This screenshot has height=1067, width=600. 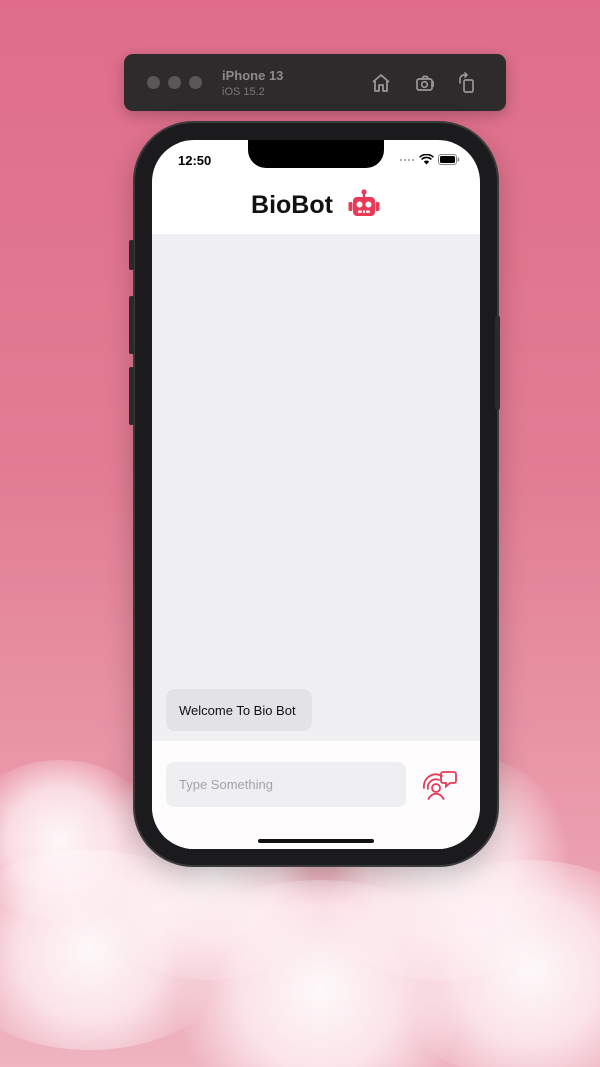 I want to click on power-button, so click(x=497, y=363).